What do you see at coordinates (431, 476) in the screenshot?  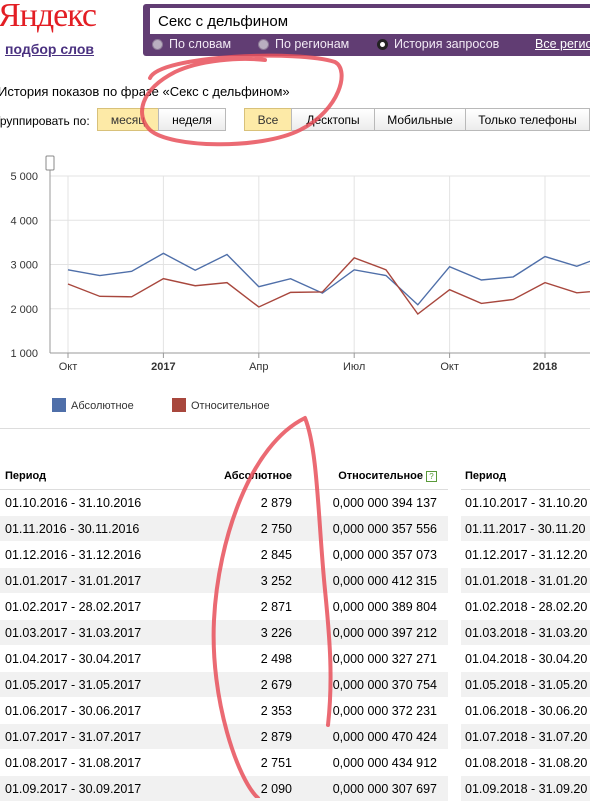 I see `help-icon: ?` at bounding box center [431, 476].